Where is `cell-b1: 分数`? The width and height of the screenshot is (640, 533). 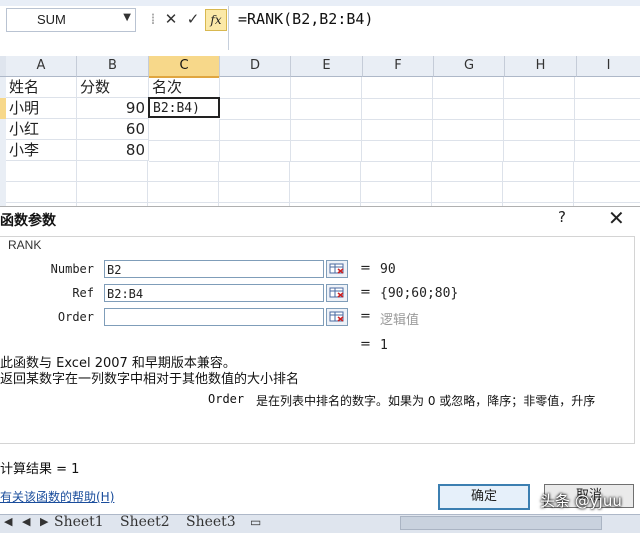
cell-b1: 分数 is located at coordinates (113, 87).